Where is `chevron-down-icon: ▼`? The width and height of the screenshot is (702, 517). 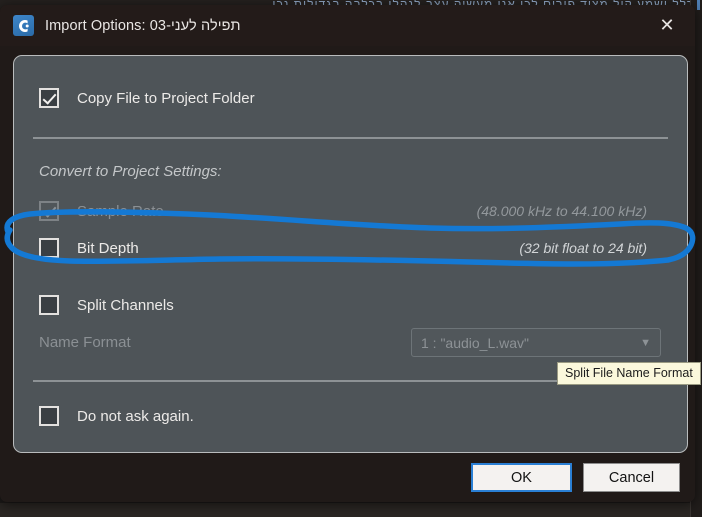
chevron-down-icon: ▼ is located at coordinates (645, 342).